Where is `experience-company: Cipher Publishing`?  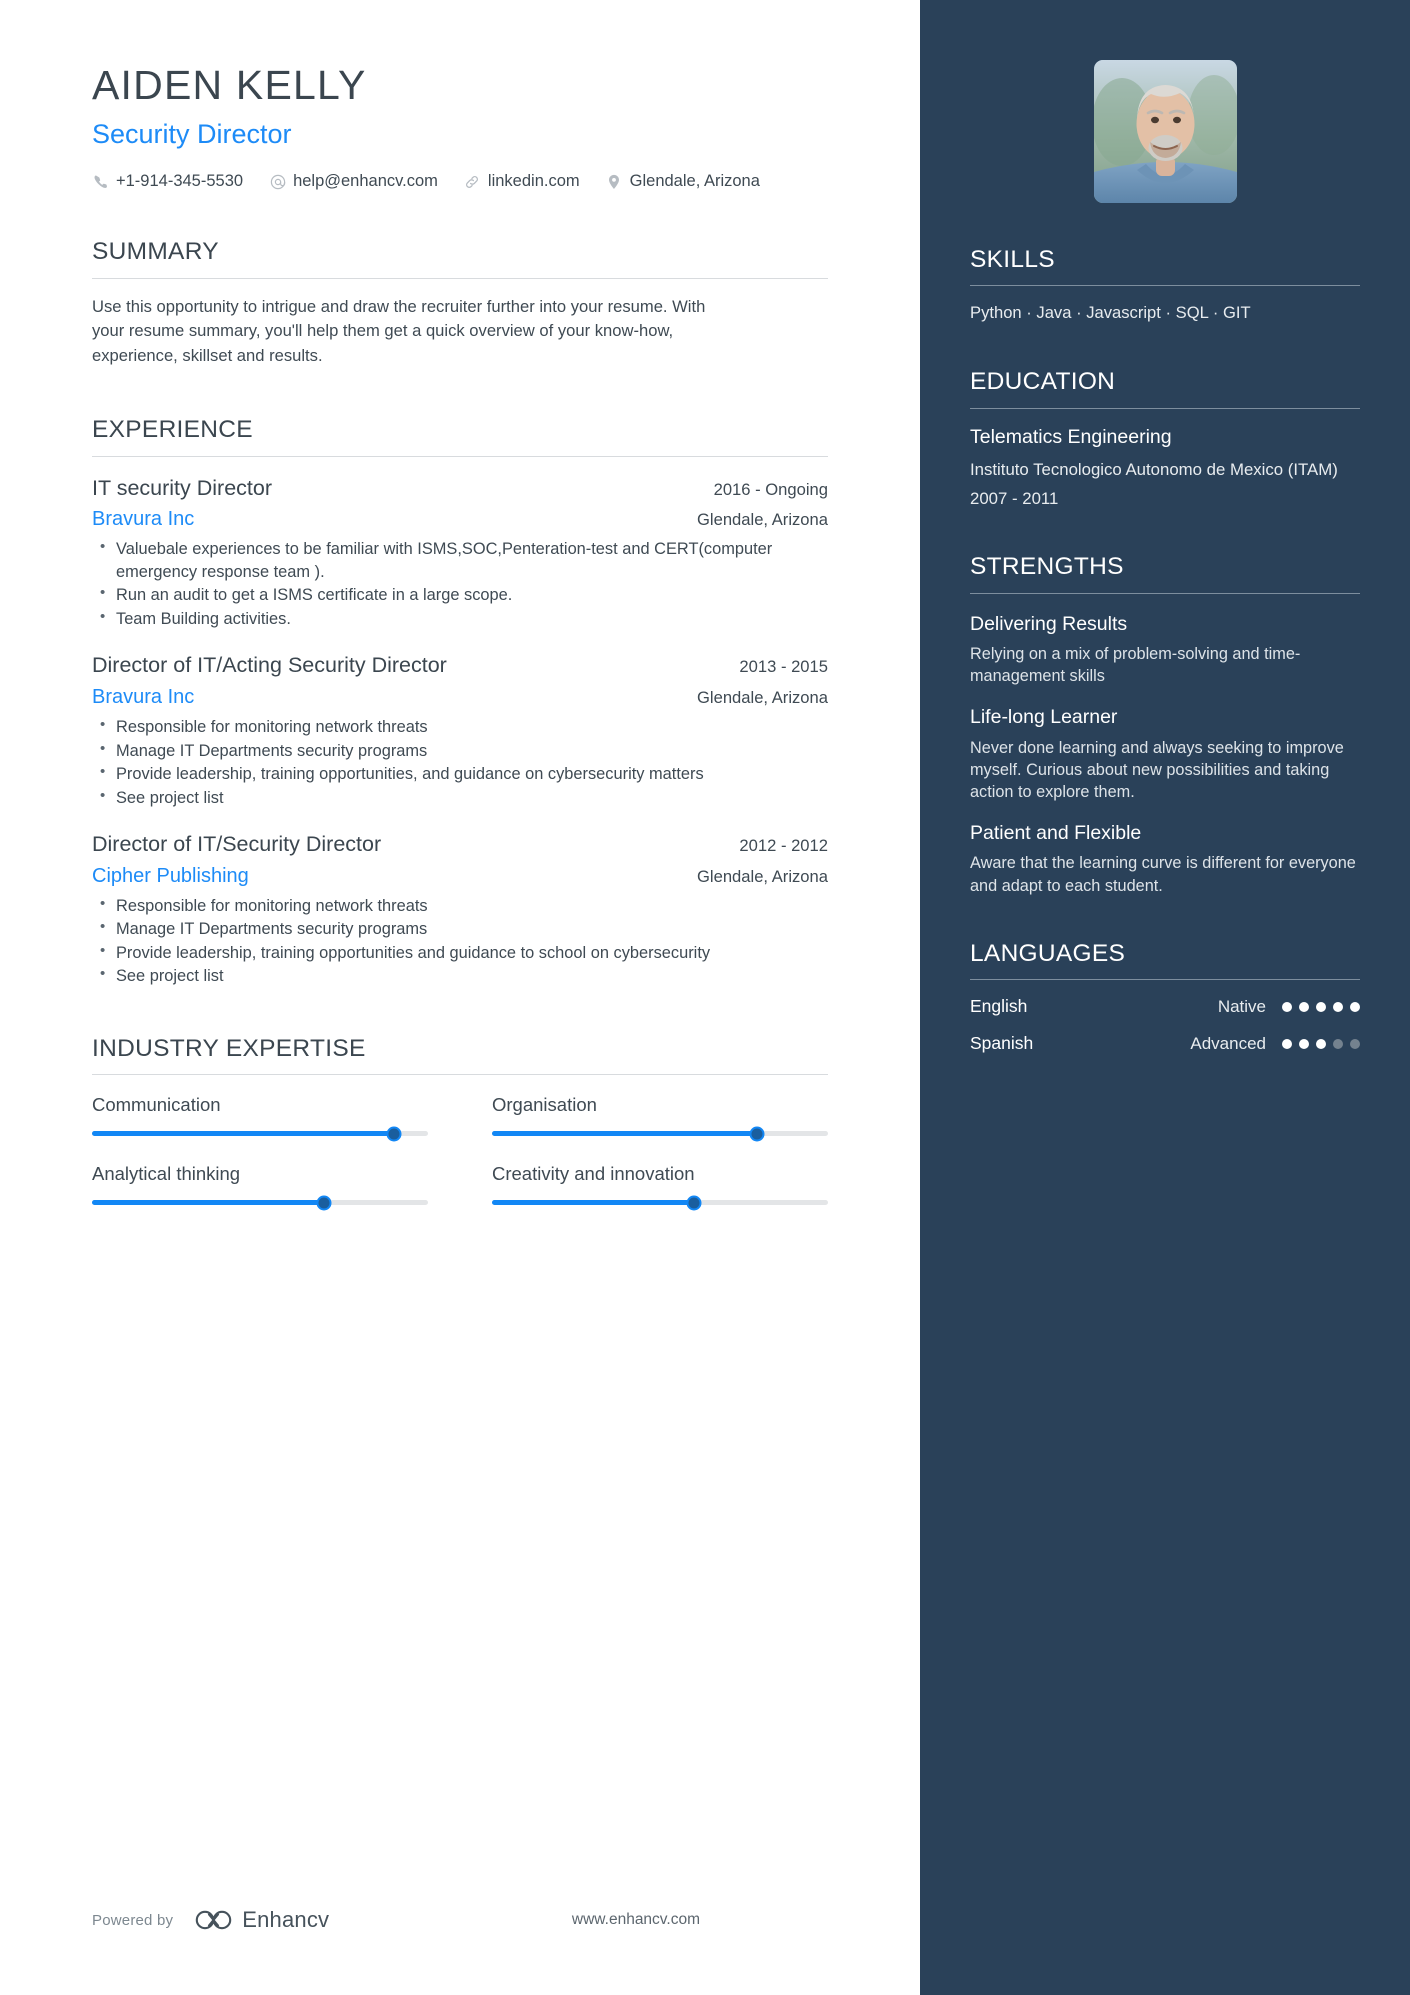
experience-company: Cipher Publishing is located at coordinates (170, 876).